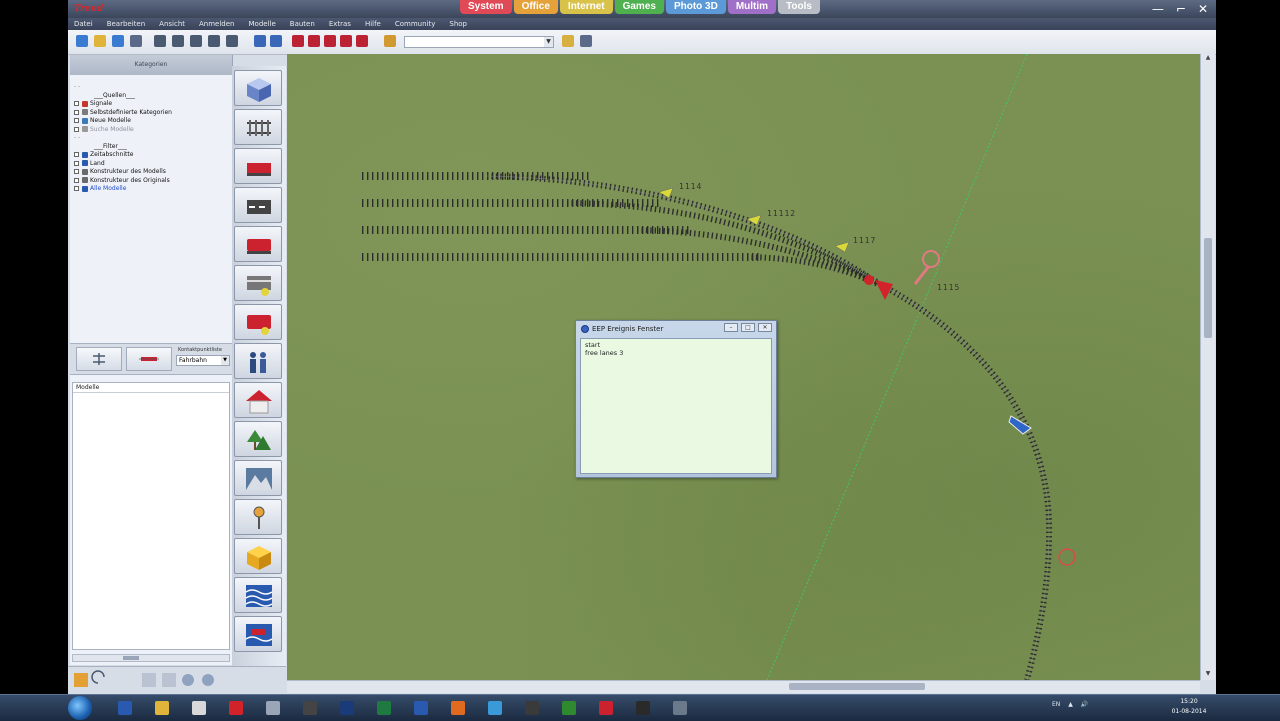 The image size is (1280, 721). What do you see at coordinates (1208, 675) in the screenshot?
I see `scroll-down-icon: ▼` at bounding box center [1208, 675].